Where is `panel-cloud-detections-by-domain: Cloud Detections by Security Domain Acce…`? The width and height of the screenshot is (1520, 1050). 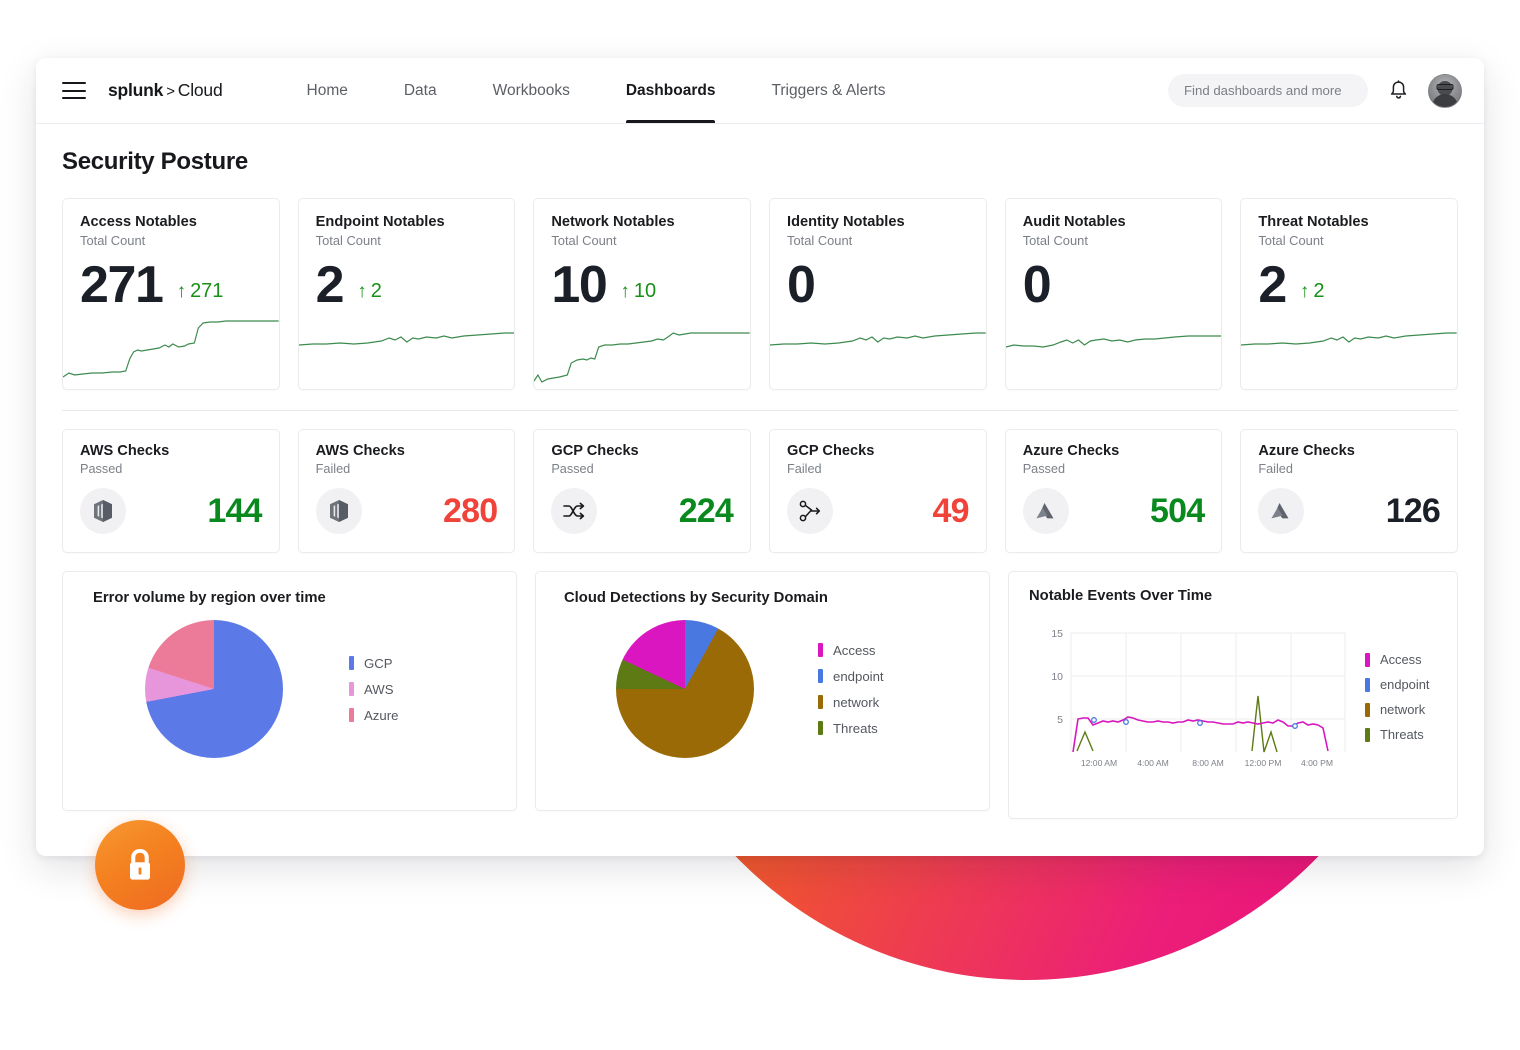
panel-cloud-detections-by-domain: Cloud Detections by Security Domain Acce… is located at coordinates (762, 691).